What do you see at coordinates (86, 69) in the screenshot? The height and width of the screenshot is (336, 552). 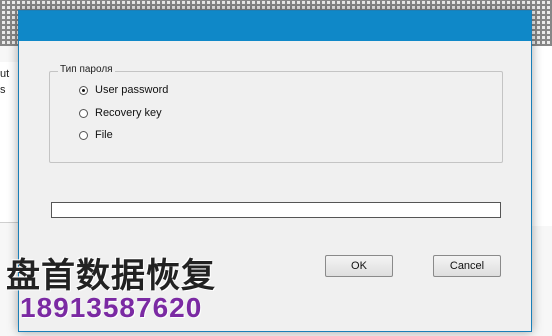 I see `password-type-group-label: Тип пароля` at bounding box center [86, 69].